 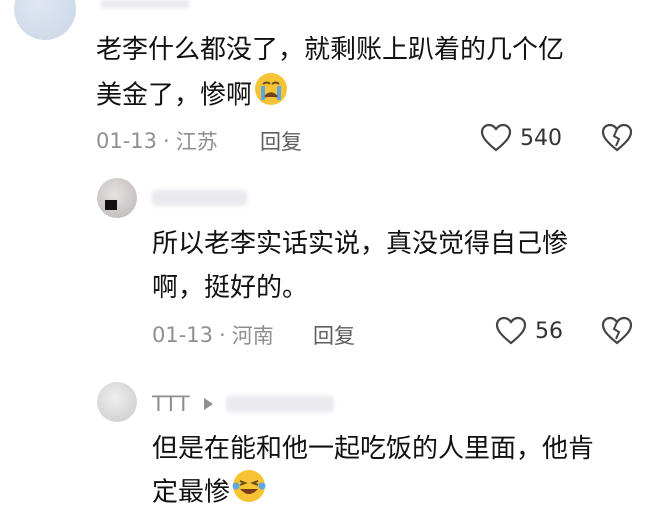 What do you see at coordinates (196, 142) in the screenshot?
I see `comment-location: 江苏` at bounding box center [196, 142].